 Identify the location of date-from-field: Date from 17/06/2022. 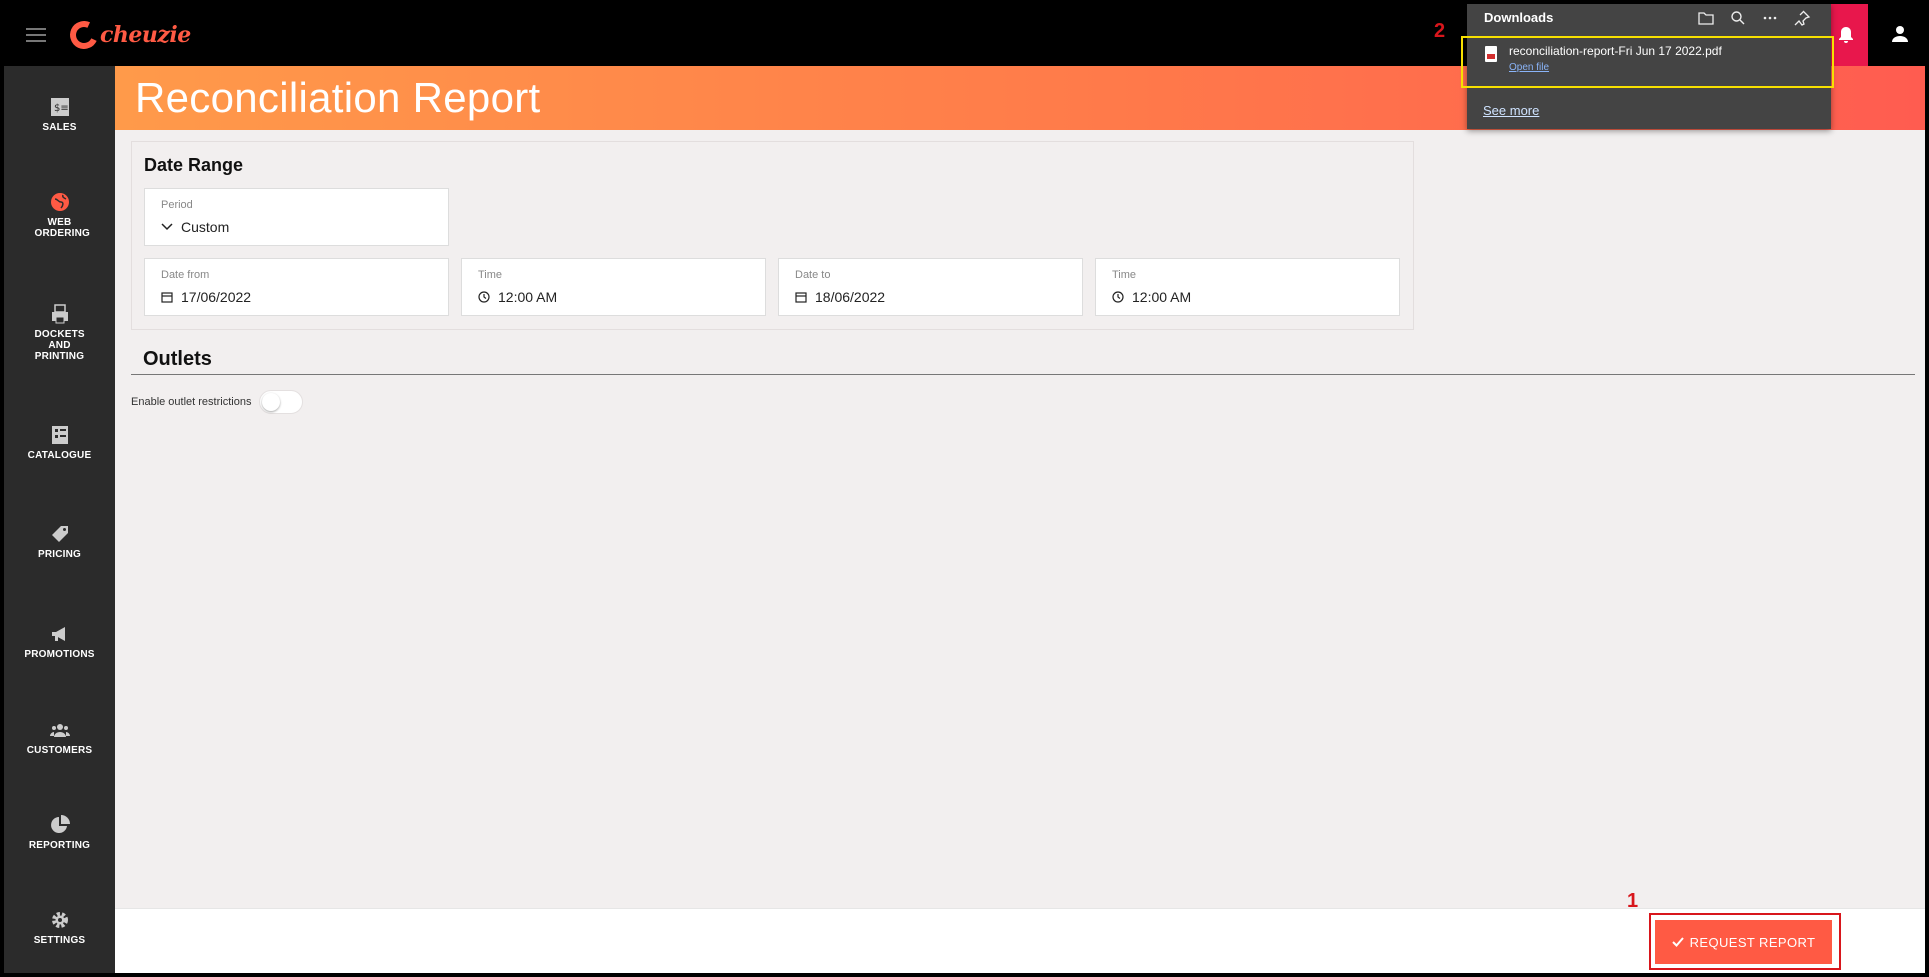
(296, 287).